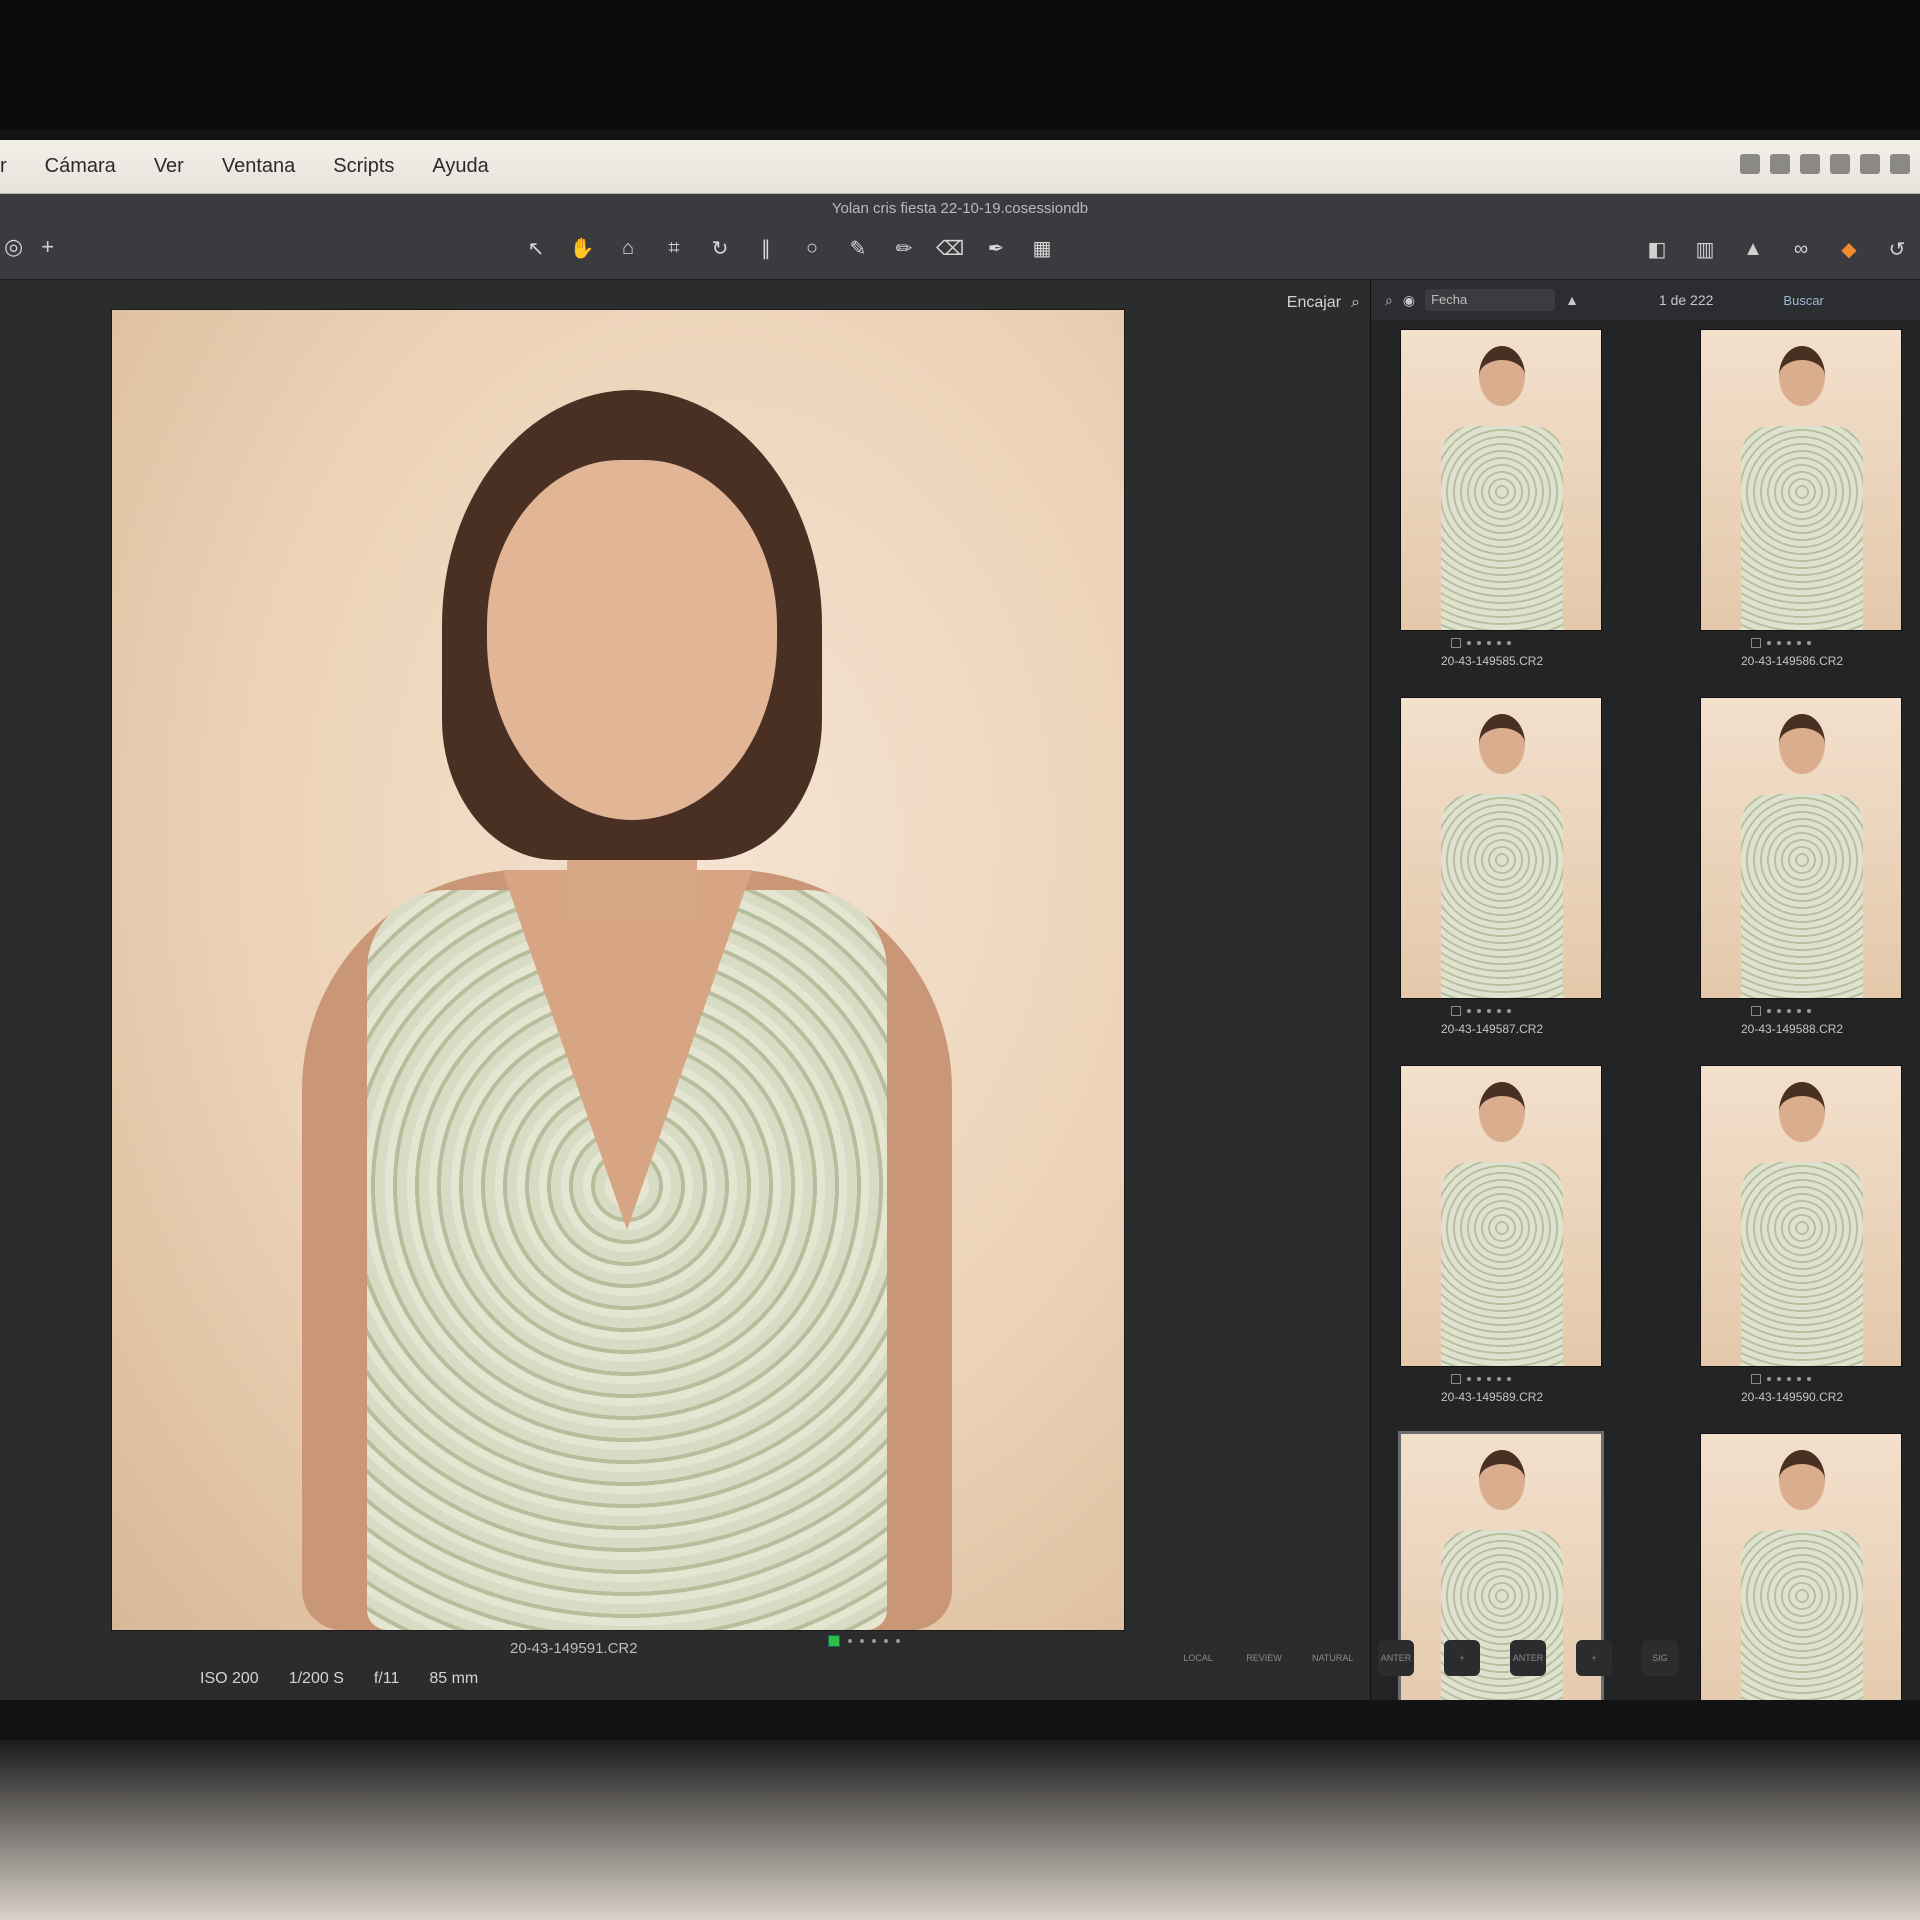 This screenshot has width=1920, height=1920. Describe the element at coordinates (80, 166) in the screenshot. I see `menu-item-camara: Cámara` at that location.